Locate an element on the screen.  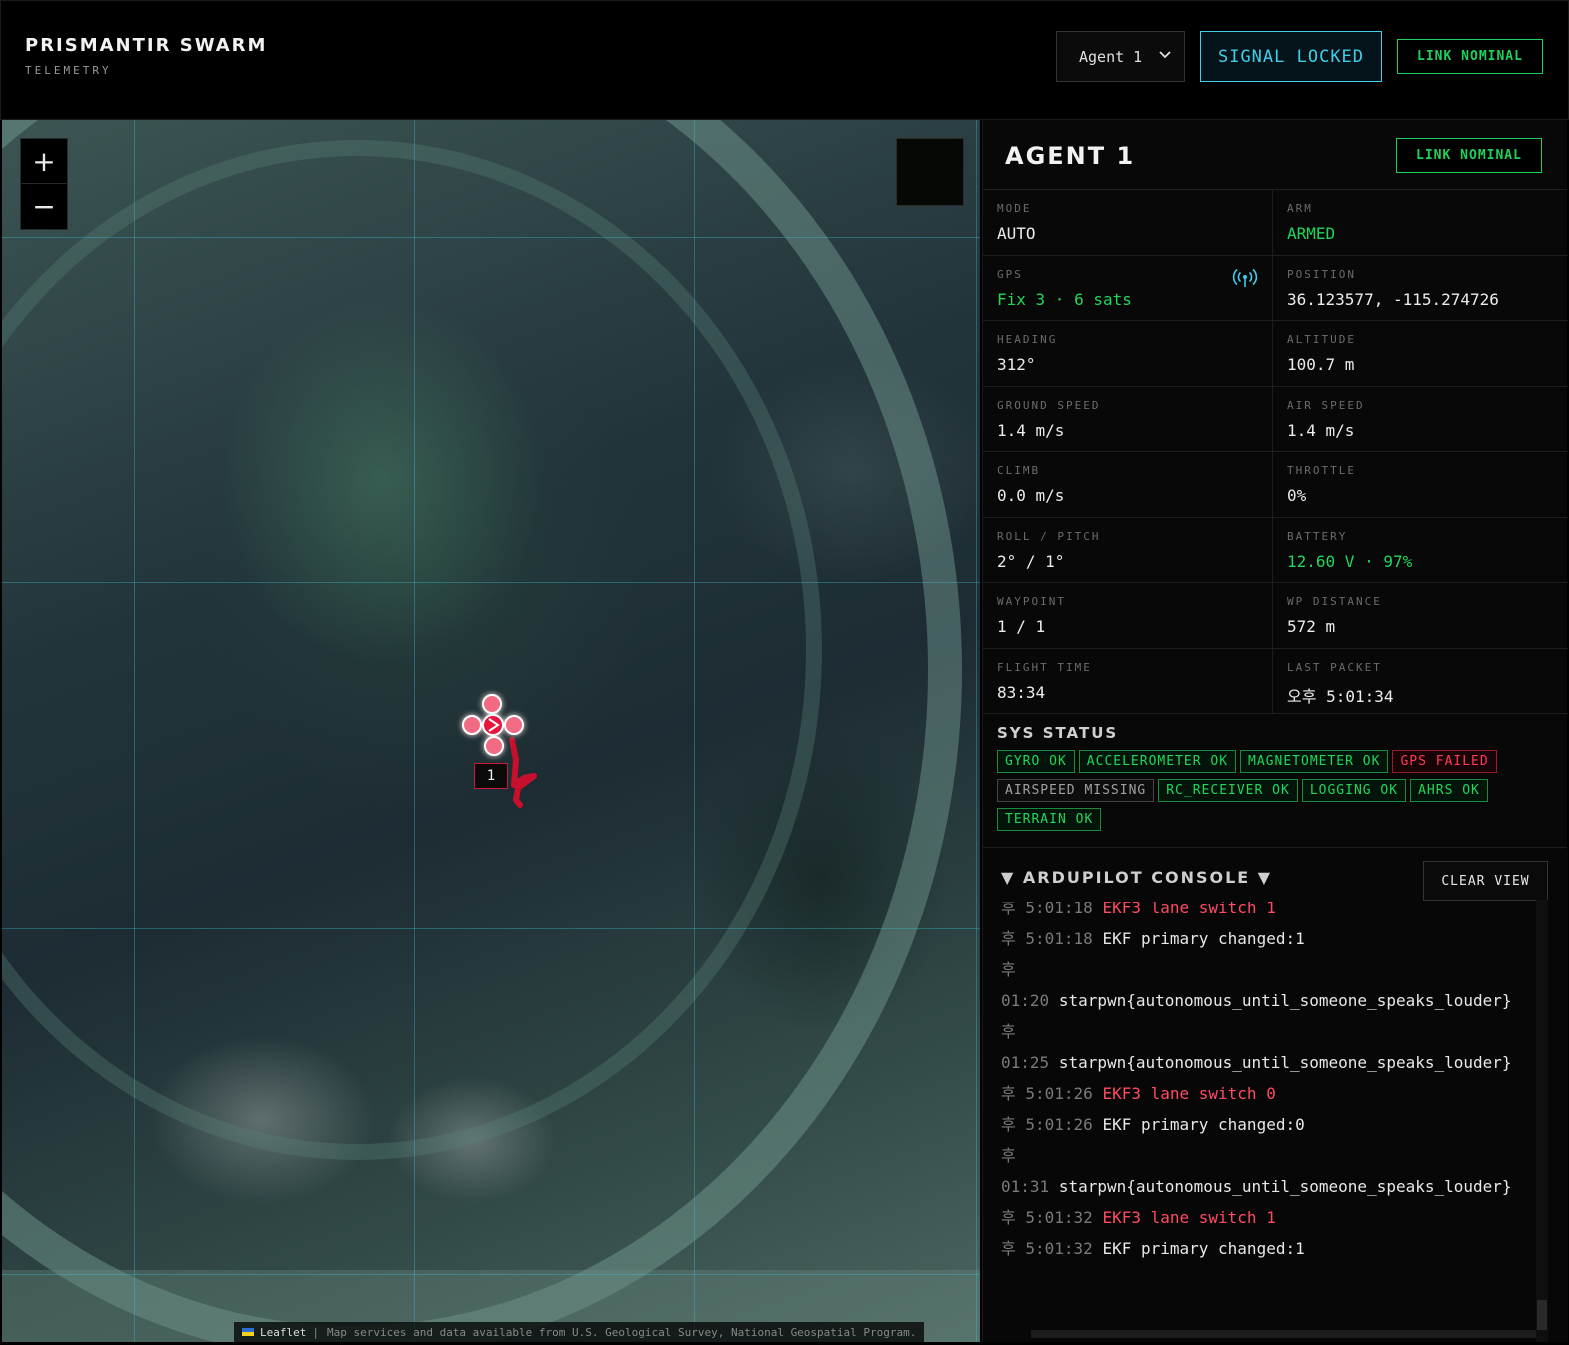
agent-title: AGENT 1 is located at coordinates (1070, 156).